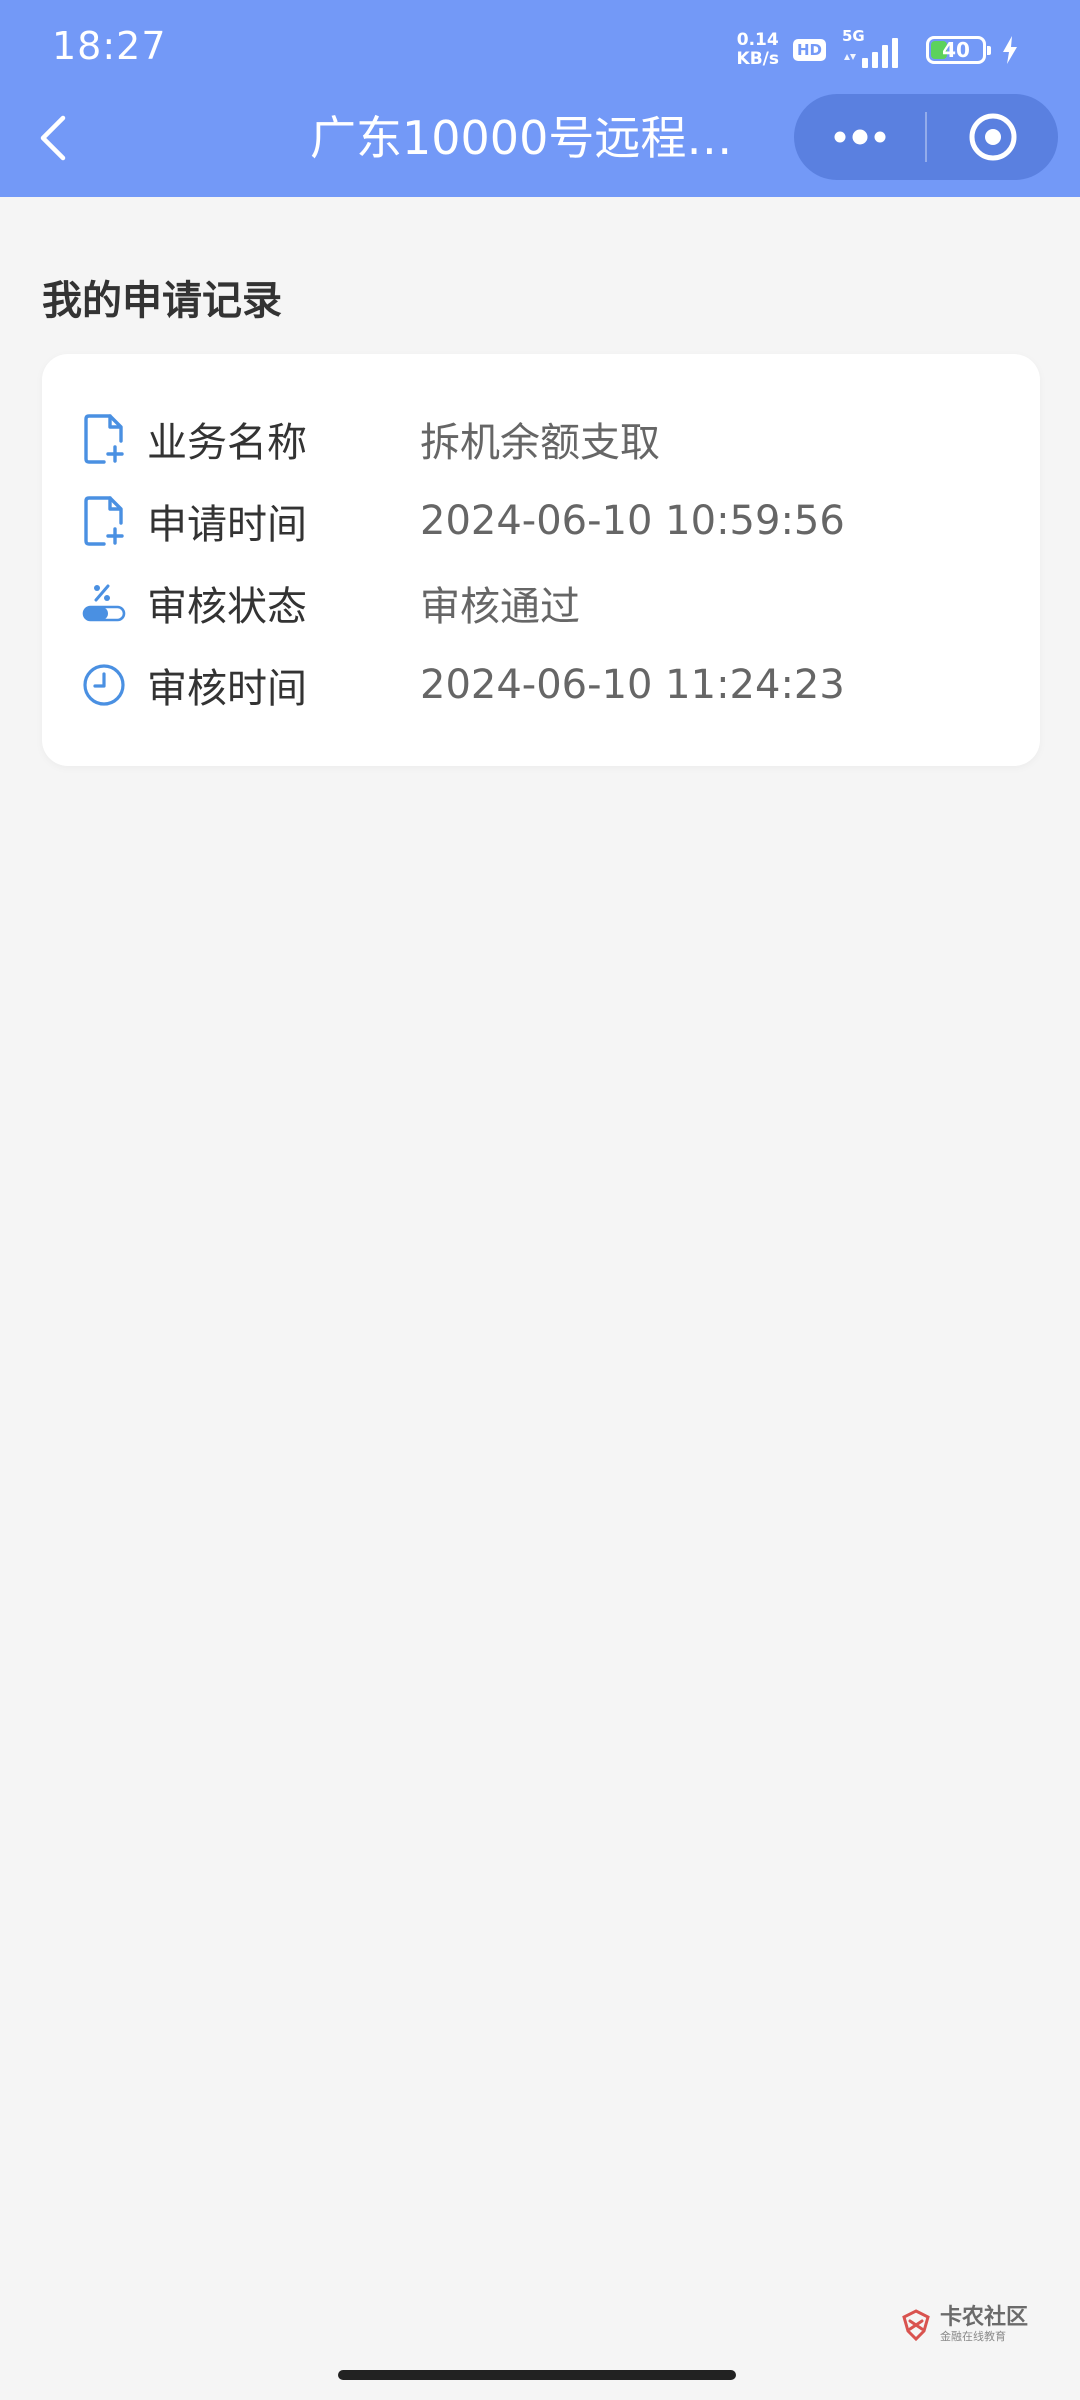 This screenshot has width=1080, height=2400. Describe the element at coordinates (757, 59) in the screenshot. I see `network-speed-unit: KB/s` at that location.